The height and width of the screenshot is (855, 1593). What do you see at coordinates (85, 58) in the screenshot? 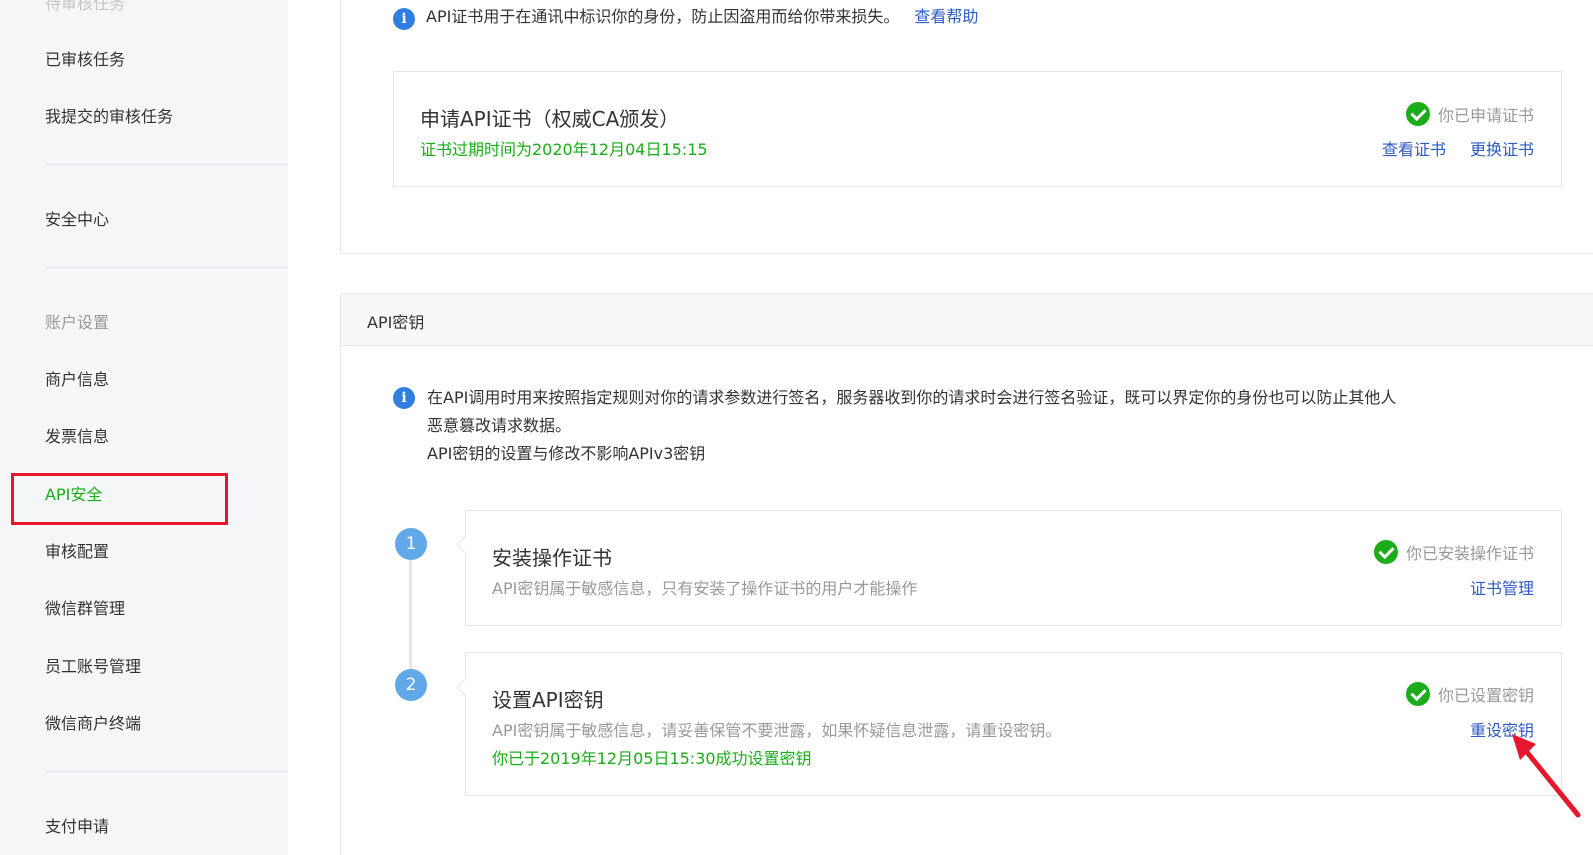
I see `sidebar-item-reviewed-tasks: 已审核任务` at bounding box center [85, 58].